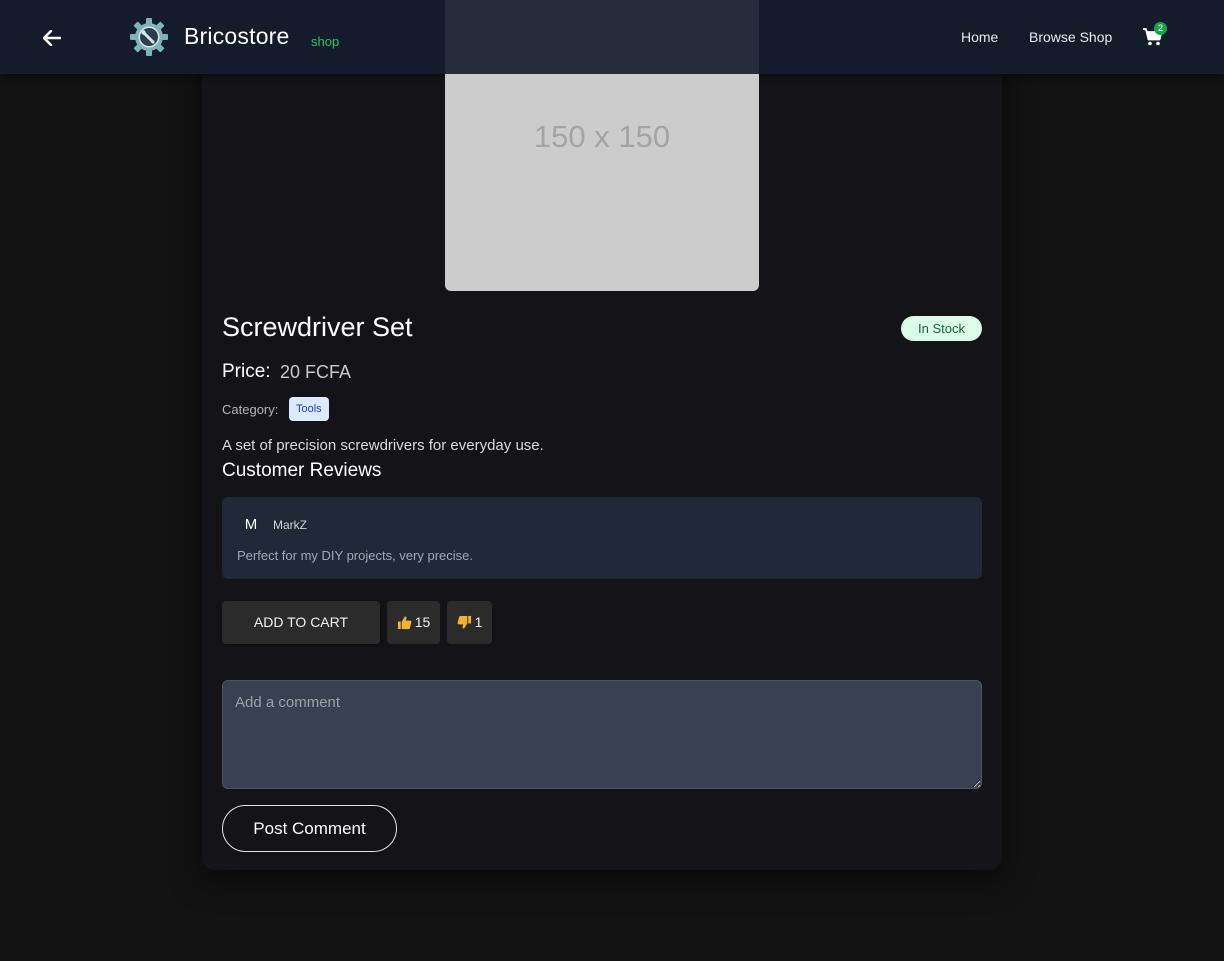 Image resolution: width=1224 pixels, height=961 pixels. I want to click on product-title: Screwdriver Set, so click(317, 327).